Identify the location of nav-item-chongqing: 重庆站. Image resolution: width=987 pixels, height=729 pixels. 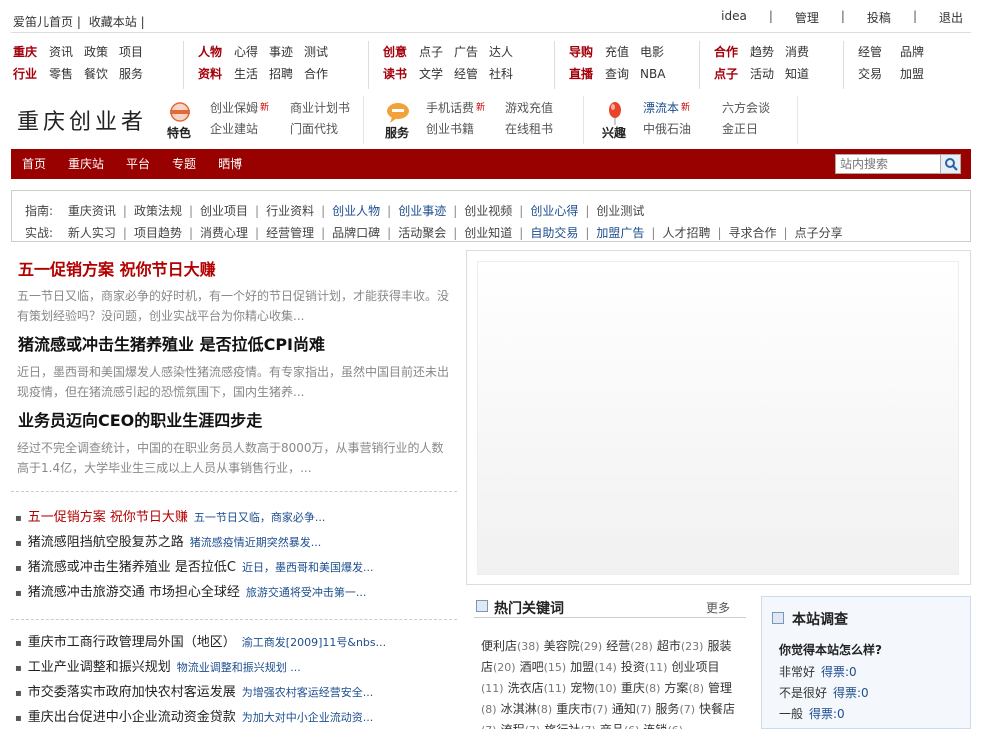
(86, 164).